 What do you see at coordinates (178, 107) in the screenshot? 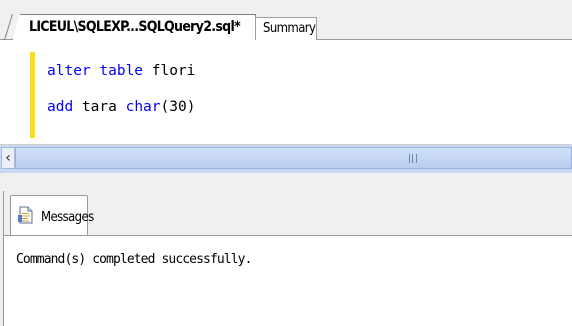
I see `code-text: (30)` at bounding box center [178, 107].